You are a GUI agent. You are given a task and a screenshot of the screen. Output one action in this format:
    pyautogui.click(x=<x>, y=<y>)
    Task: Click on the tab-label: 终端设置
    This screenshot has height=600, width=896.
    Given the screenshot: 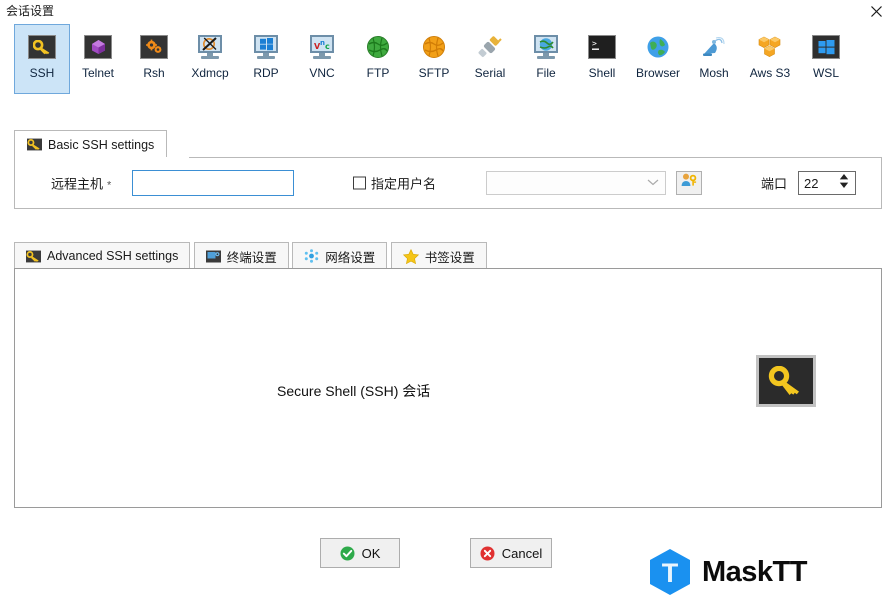 What is the action you would take?
    pyautogui.click(x=251, y=257)
    